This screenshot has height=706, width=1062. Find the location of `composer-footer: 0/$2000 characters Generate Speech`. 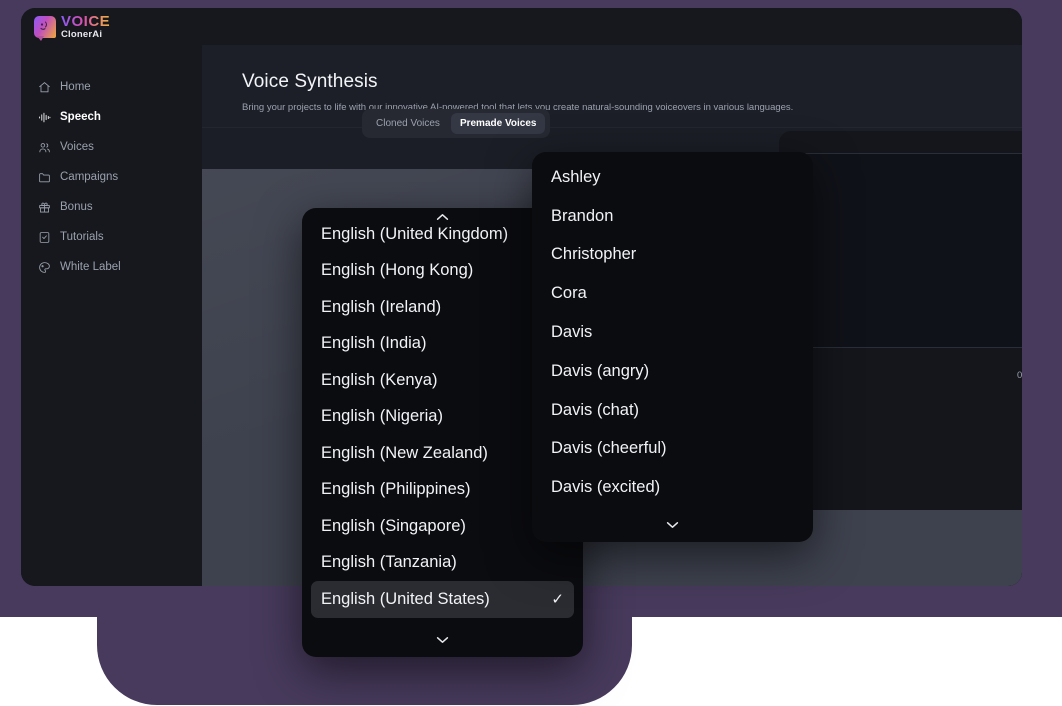

composer-footer: 0/$2000 characters Generate Speech is located at coordinates (911, 375).